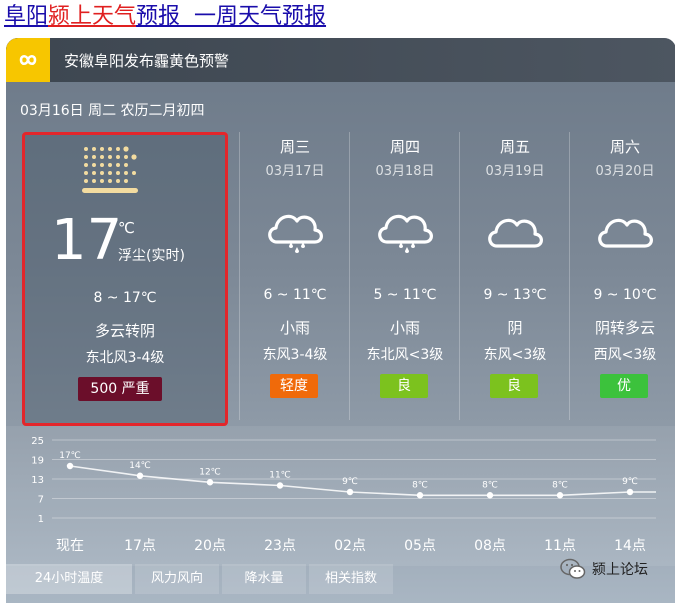 The height and width of the screenshot is (603, 675). I want to click on x-tick-label: 23点, so click(280, 546).